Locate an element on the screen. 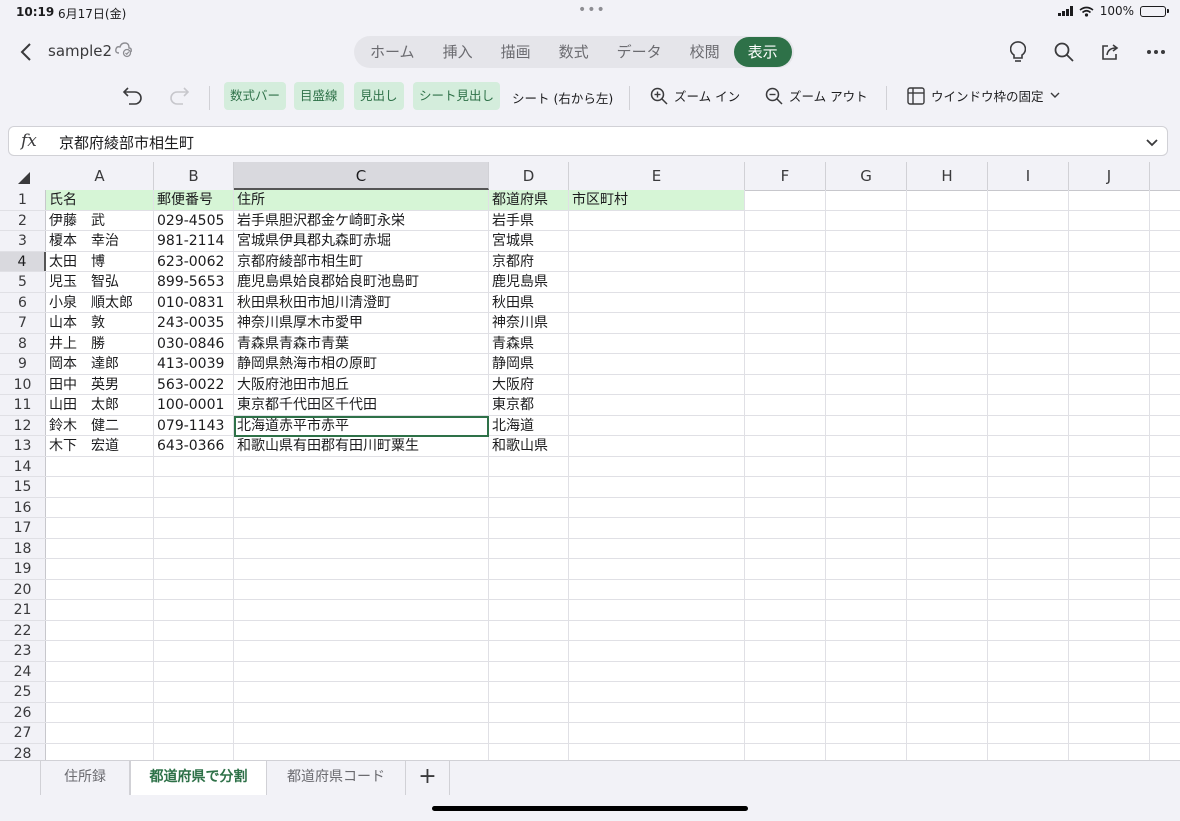 Image resolution: width=1180 pixels, height=821 pixels. cell: 643-0366 is located at coordinates (194, 446).